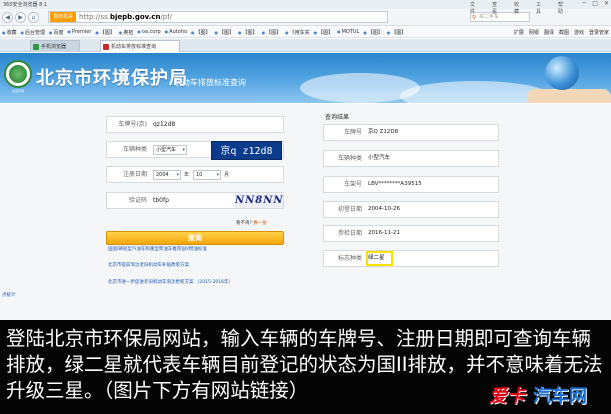  Describe the element at coordinates (411, 158) in the screenshot. I see `result-row: 车辆种类 小型汽车` at that location.